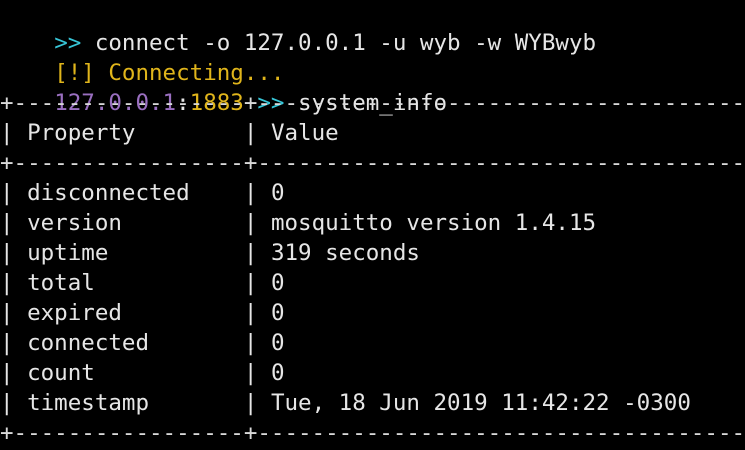  I want to click on value-cell: mosquitto version 1.4.15, so click(433, 223).